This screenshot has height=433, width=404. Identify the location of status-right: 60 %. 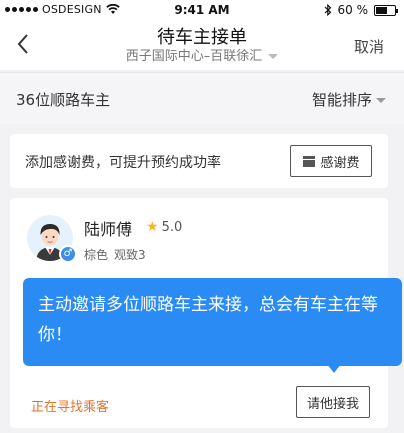
(361, 10).